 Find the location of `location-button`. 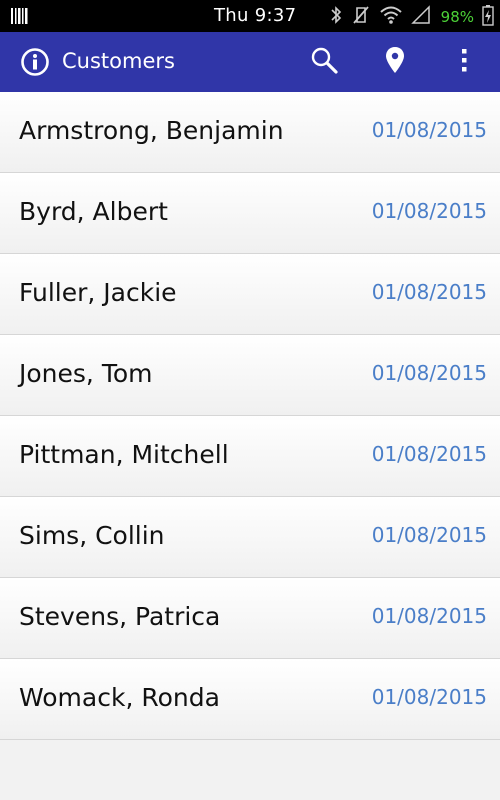

location-button is located at coordinates (395, 62).